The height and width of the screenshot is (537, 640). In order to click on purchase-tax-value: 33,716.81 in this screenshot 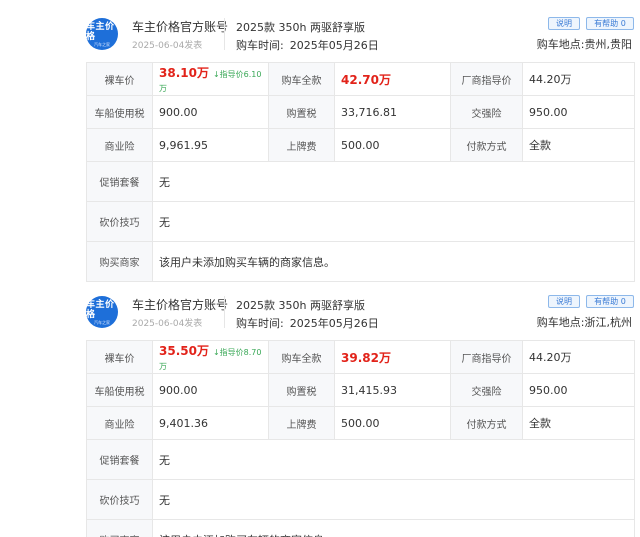, I will do `click(392, 112)`.